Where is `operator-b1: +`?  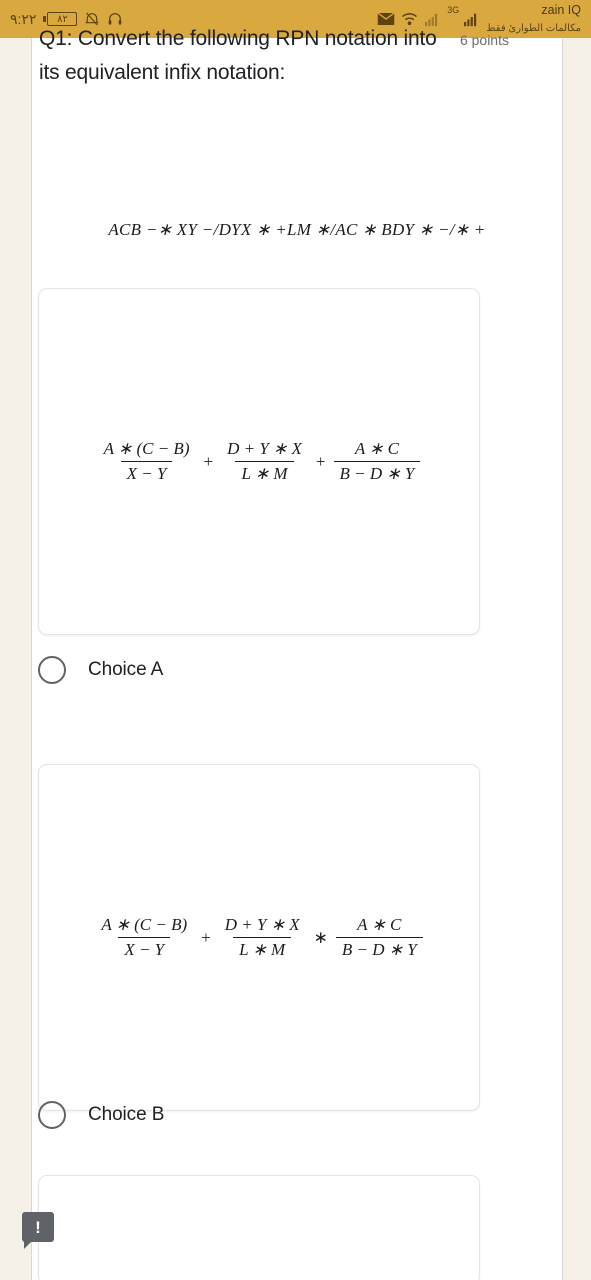 operator-b1: + is located at coordinates (206, 937).